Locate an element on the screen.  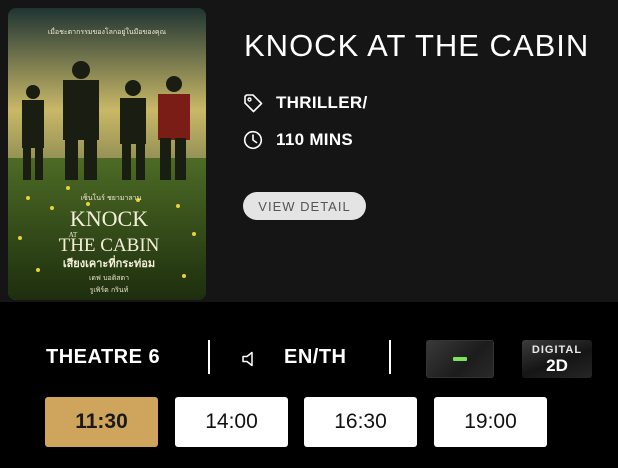
theatre-name: THEATRE 6 is located at coordinates (103, 357).